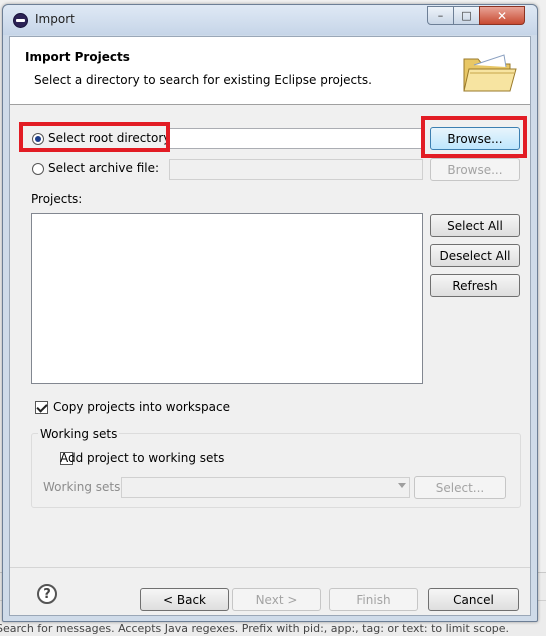 This screenshot has height=636, width=546. What do you see at coordinates (84, 487) in the screenshot?
I see `working-sets-field-label: Working sets:` at bounding box center [84, 487].